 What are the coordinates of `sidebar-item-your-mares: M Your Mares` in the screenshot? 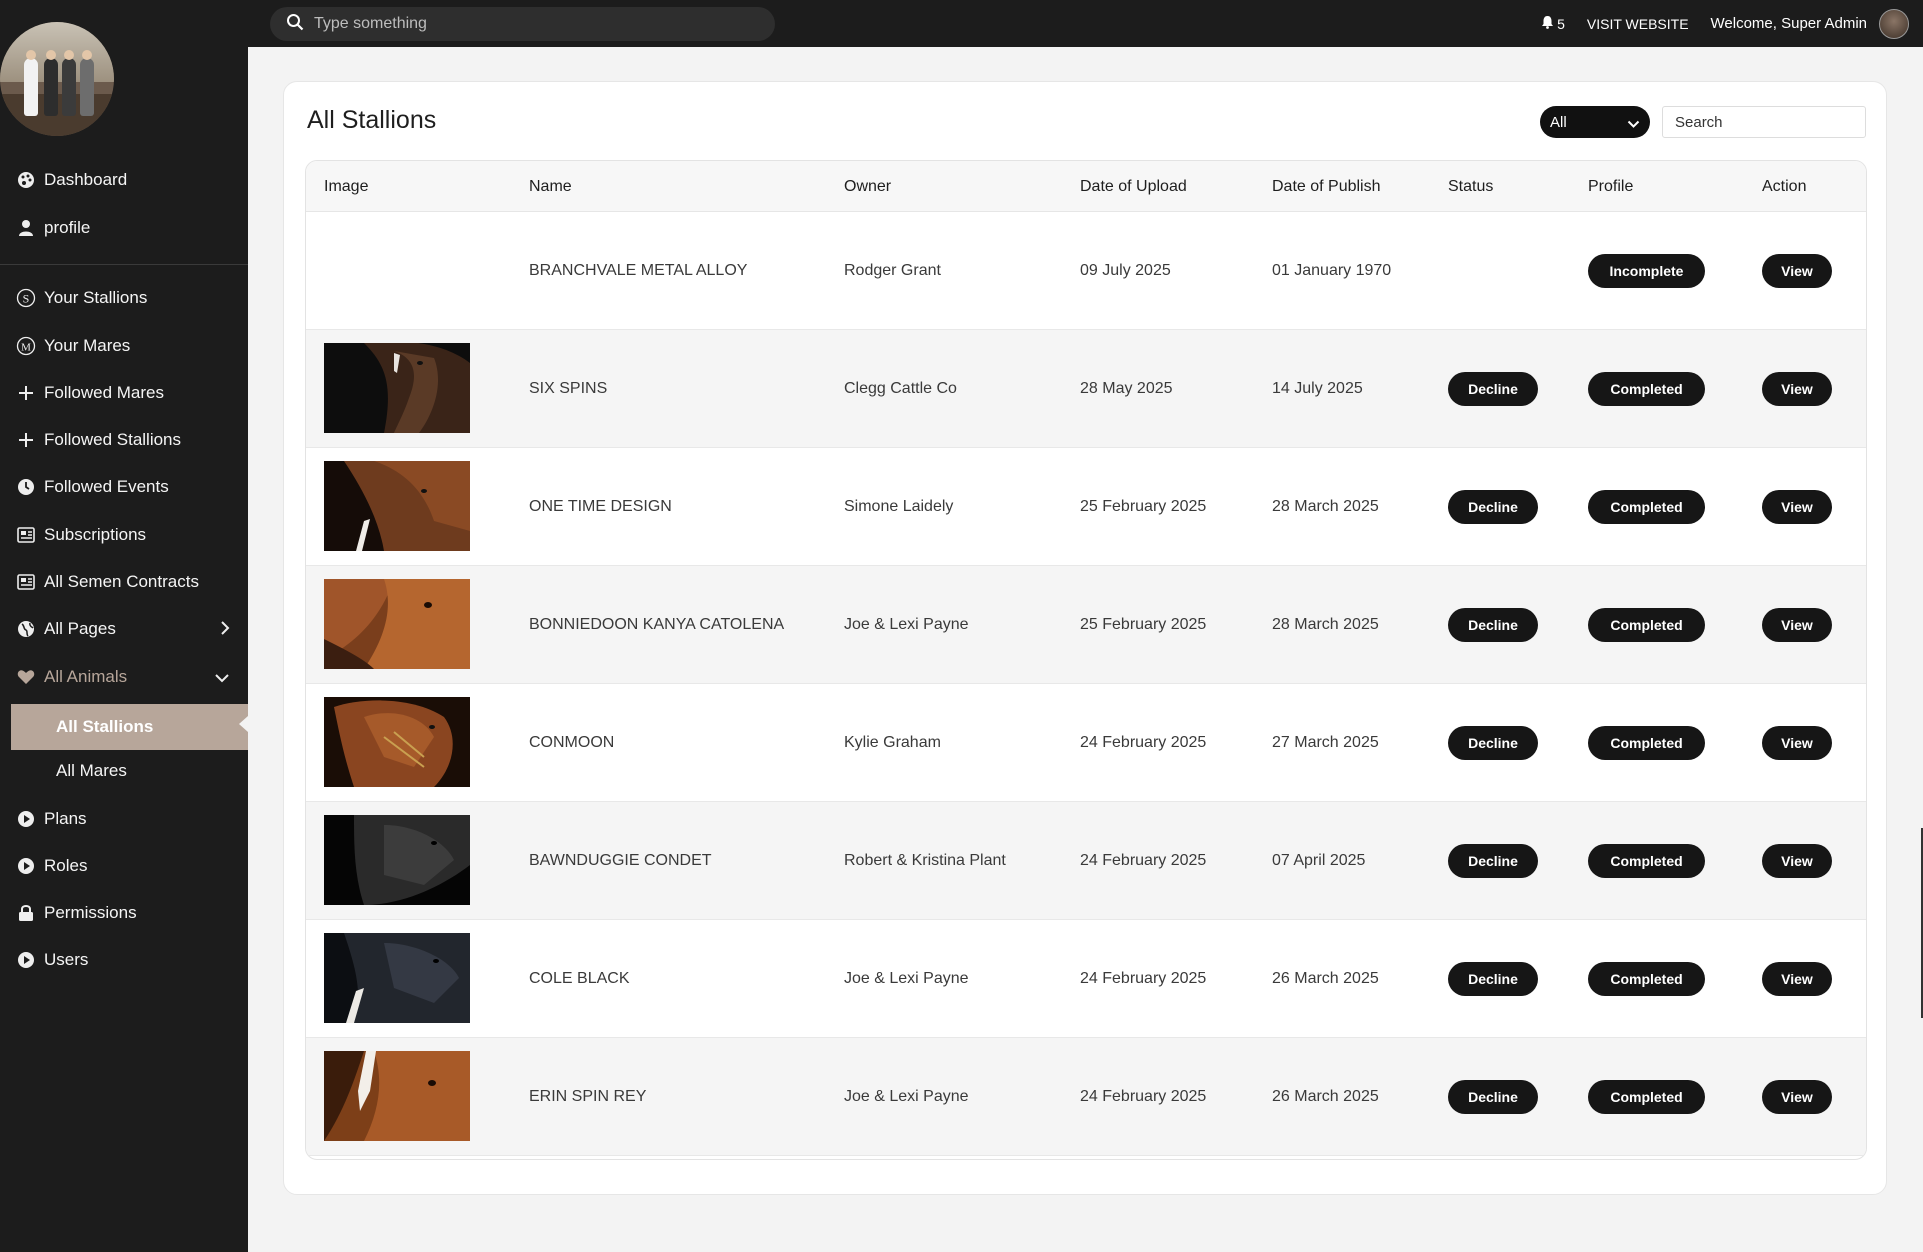 It's located at (124, 346).